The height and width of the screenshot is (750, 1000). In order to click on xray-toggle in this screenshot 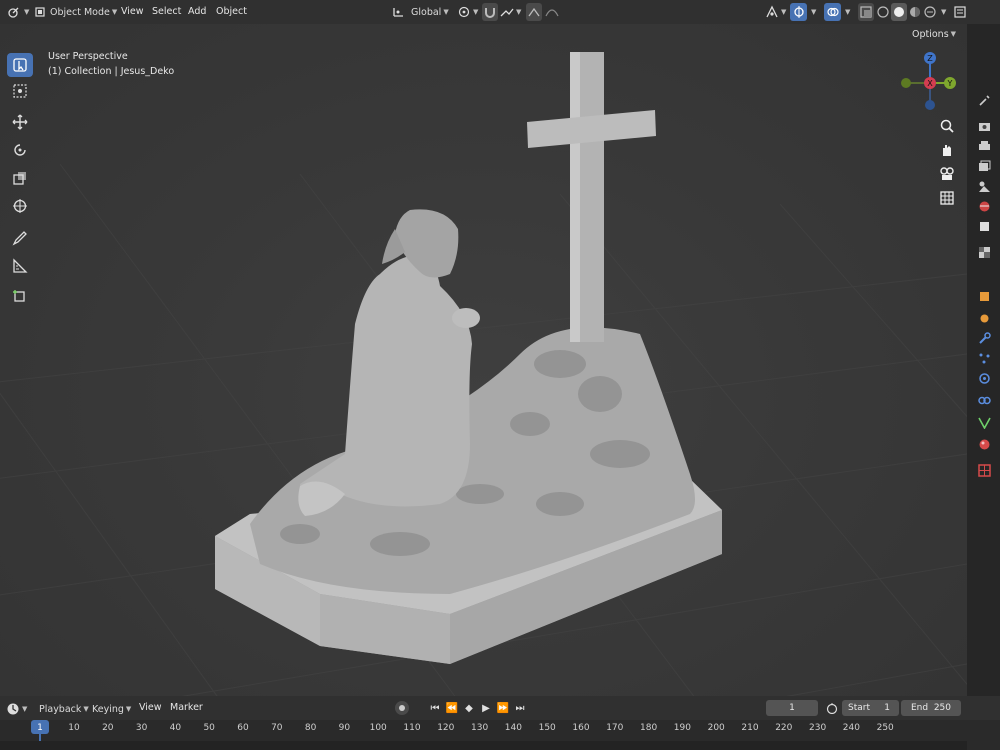, I will do `click(866, 12)`.